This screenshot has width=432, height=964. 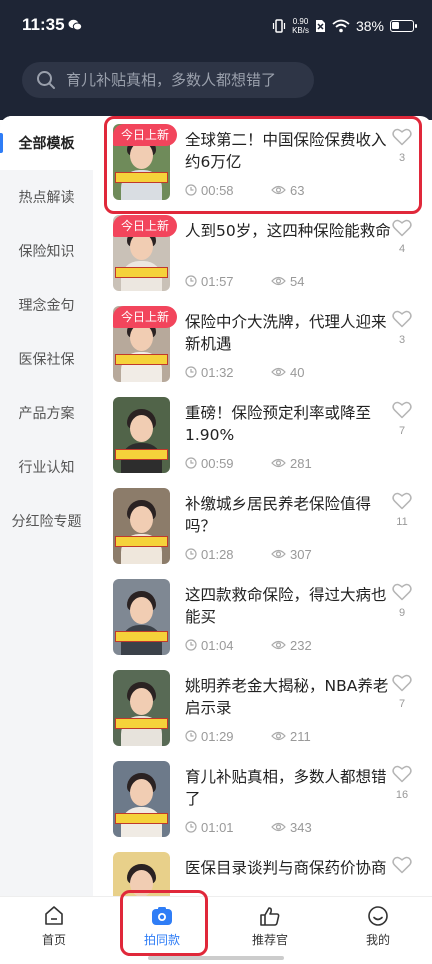 I want to click on nav-recommender: 推荐官, so click(x=270, y=926).